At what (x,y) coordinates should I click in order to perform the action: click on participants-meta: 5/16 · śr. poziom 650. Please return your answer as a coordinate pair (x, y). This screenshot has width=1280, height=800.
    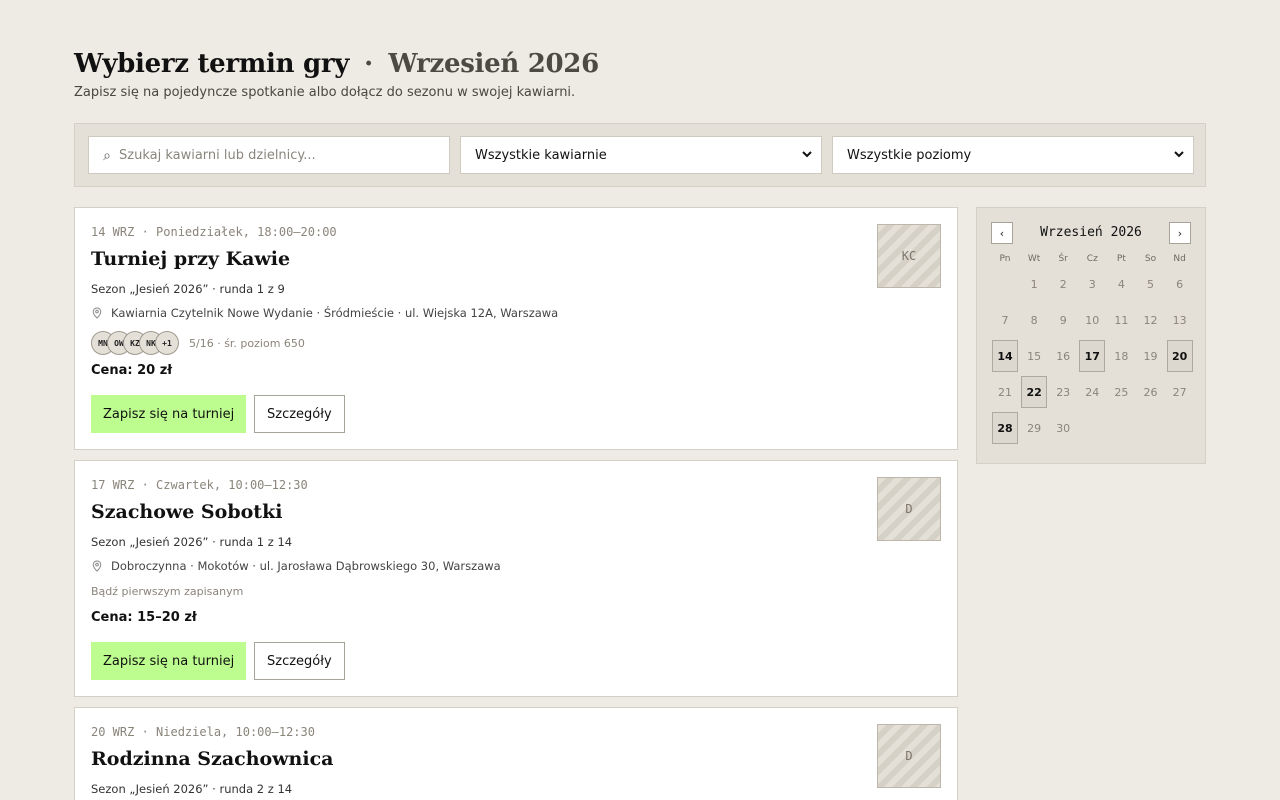
    Looking at the image, I should click on (247, 343).